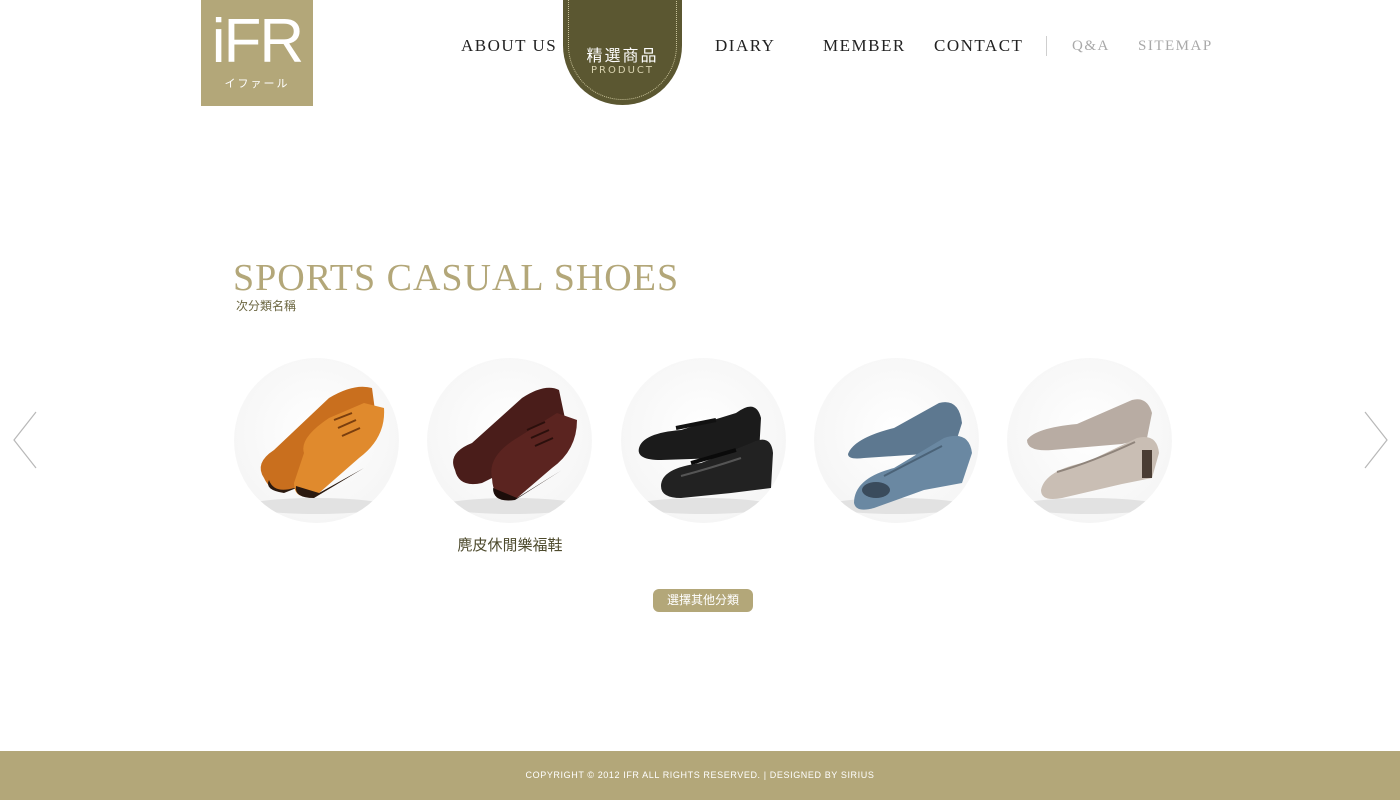 Image resolution: width=1400 pixels, height=800 pixels. Describe the element at coordinates (622, 70) in the screenshot. I see `nav-product-label-en: PRODUCT` at that location.